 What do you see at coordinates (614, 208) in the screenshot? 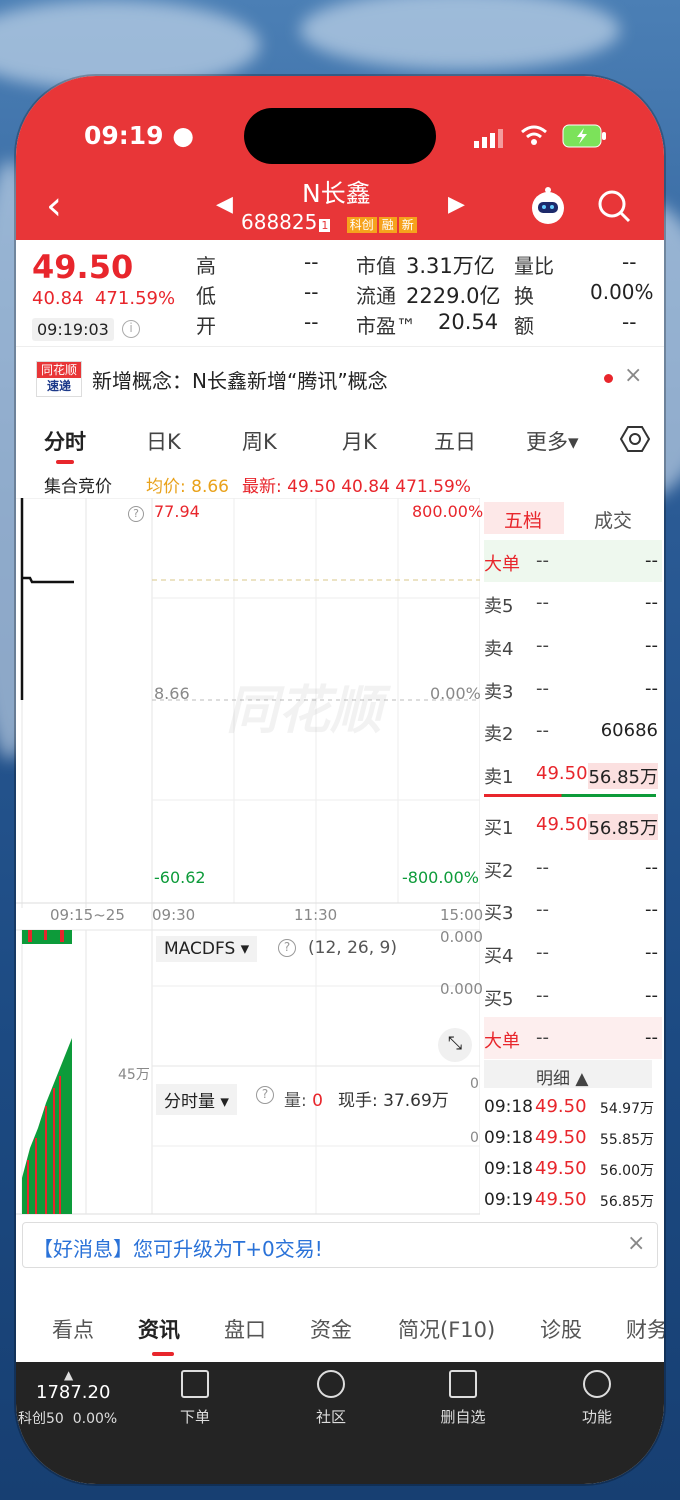
I see `search-icon` at bounding box center [614, 208].